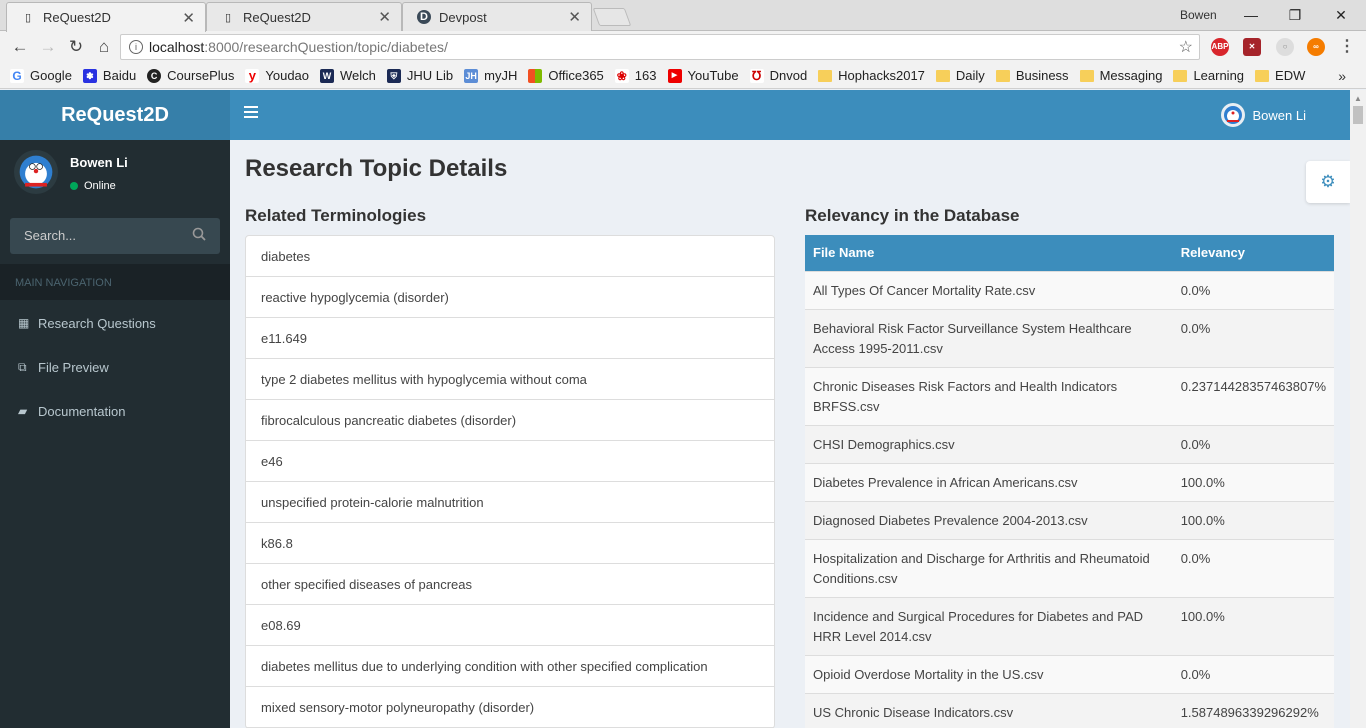 The height and width of the screenshot is (728, 1366). Describe the element at coordinates (510, 297) in the screenshot. I see `list-item: reactive hypoglycemia (disorder)` at that location.